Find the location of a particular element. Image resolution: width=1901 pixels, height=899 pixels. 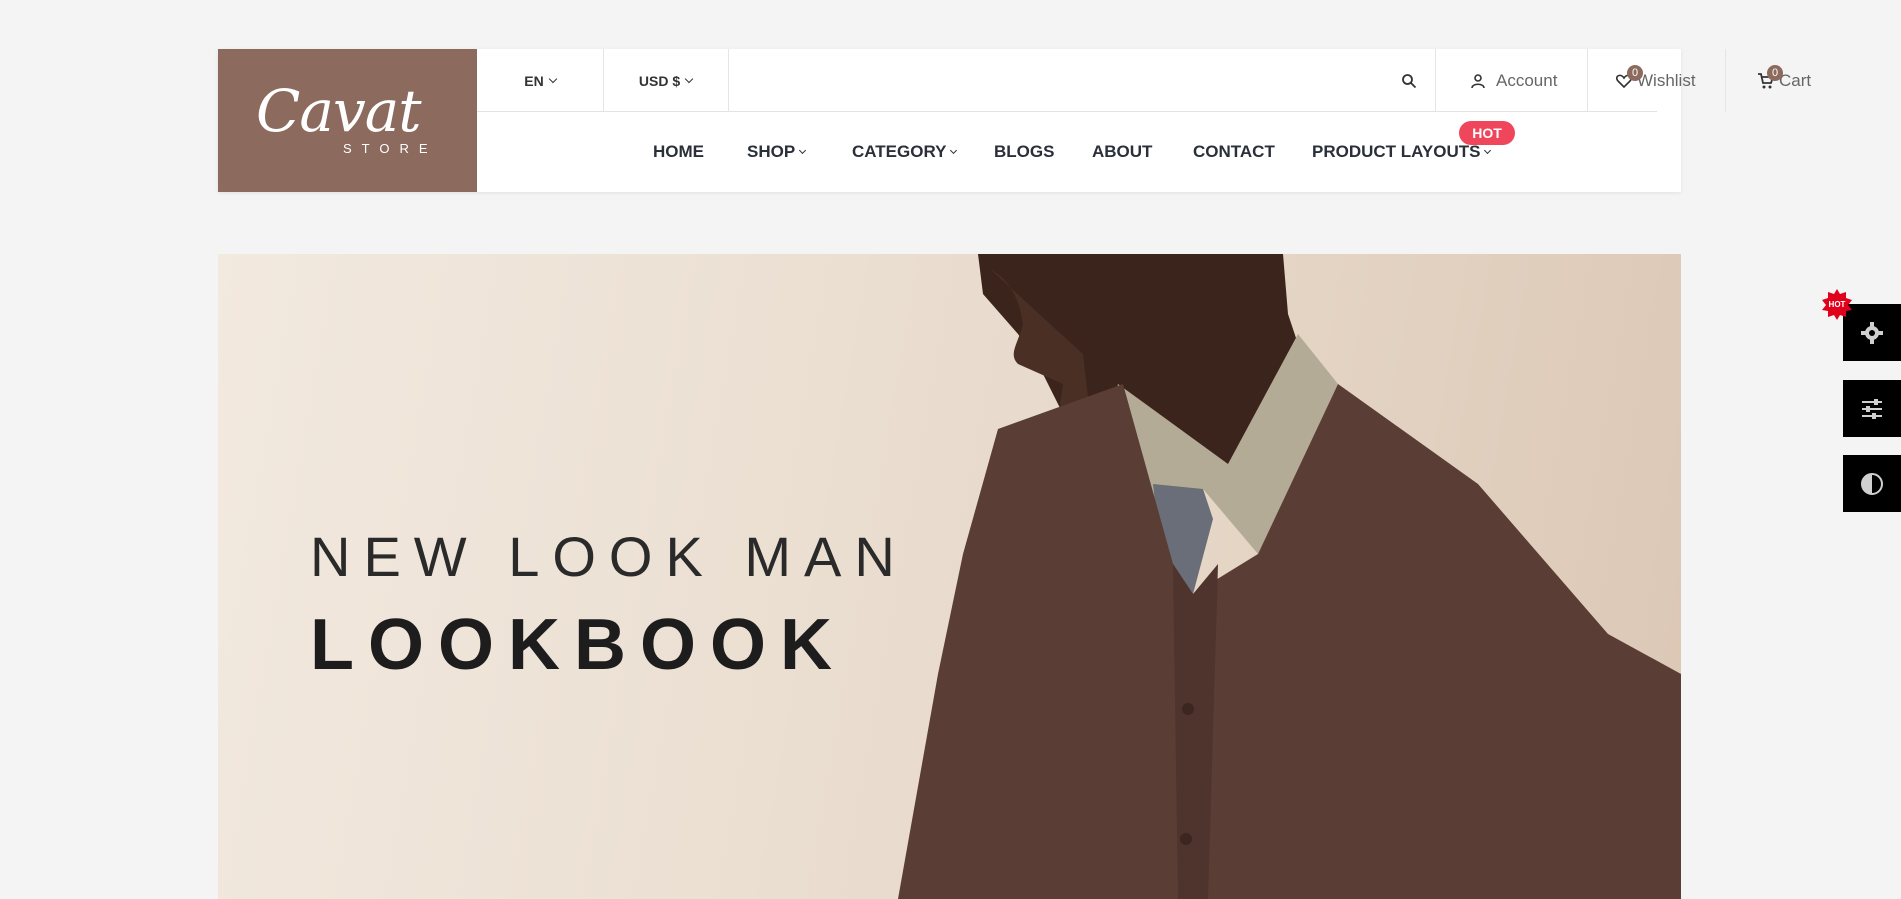

nav-label: SHOP is located at coordinates (771, 151).